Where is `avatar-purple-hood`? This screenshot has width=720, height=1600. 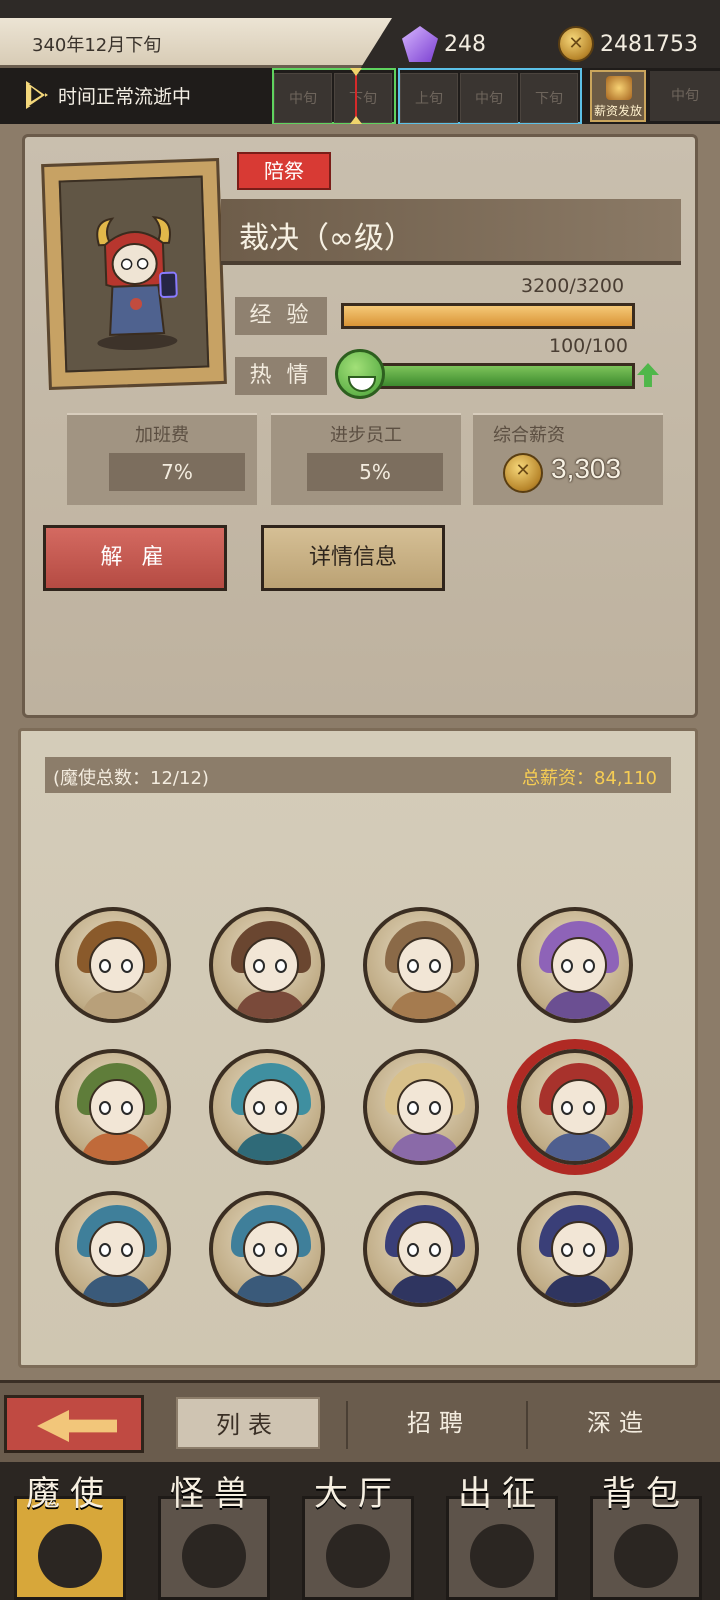 avatar-purple-hood is located at coordinates (575, 965).